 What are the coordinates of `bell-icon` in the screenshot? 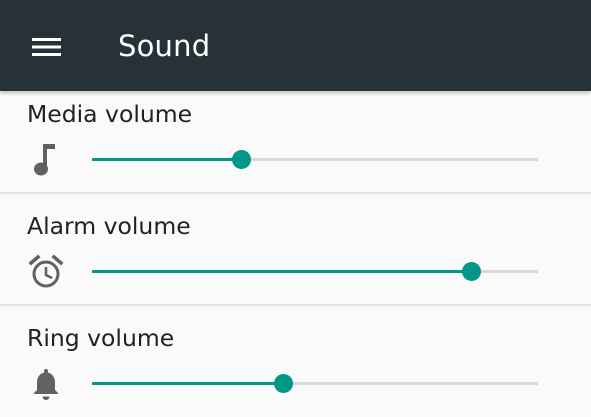 It's located at (46, 384).